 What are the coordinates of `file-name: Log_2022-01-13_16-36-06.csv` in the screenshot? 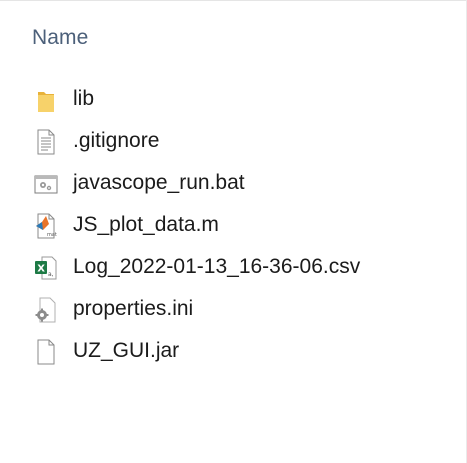 It's located at (217, 266).